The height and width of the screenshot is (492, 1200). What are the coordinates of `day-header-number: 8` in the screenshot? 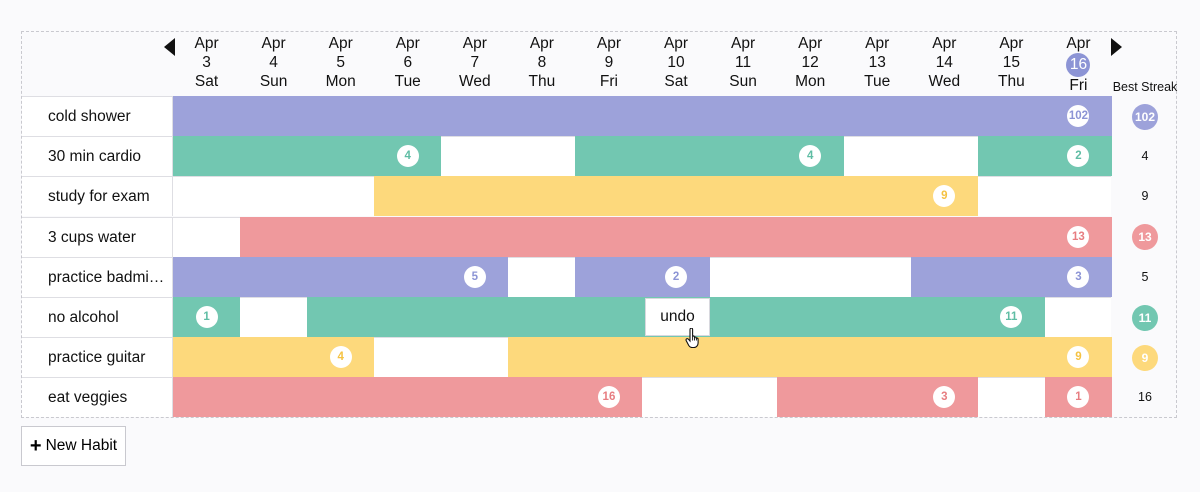 It's located at (542, 62).